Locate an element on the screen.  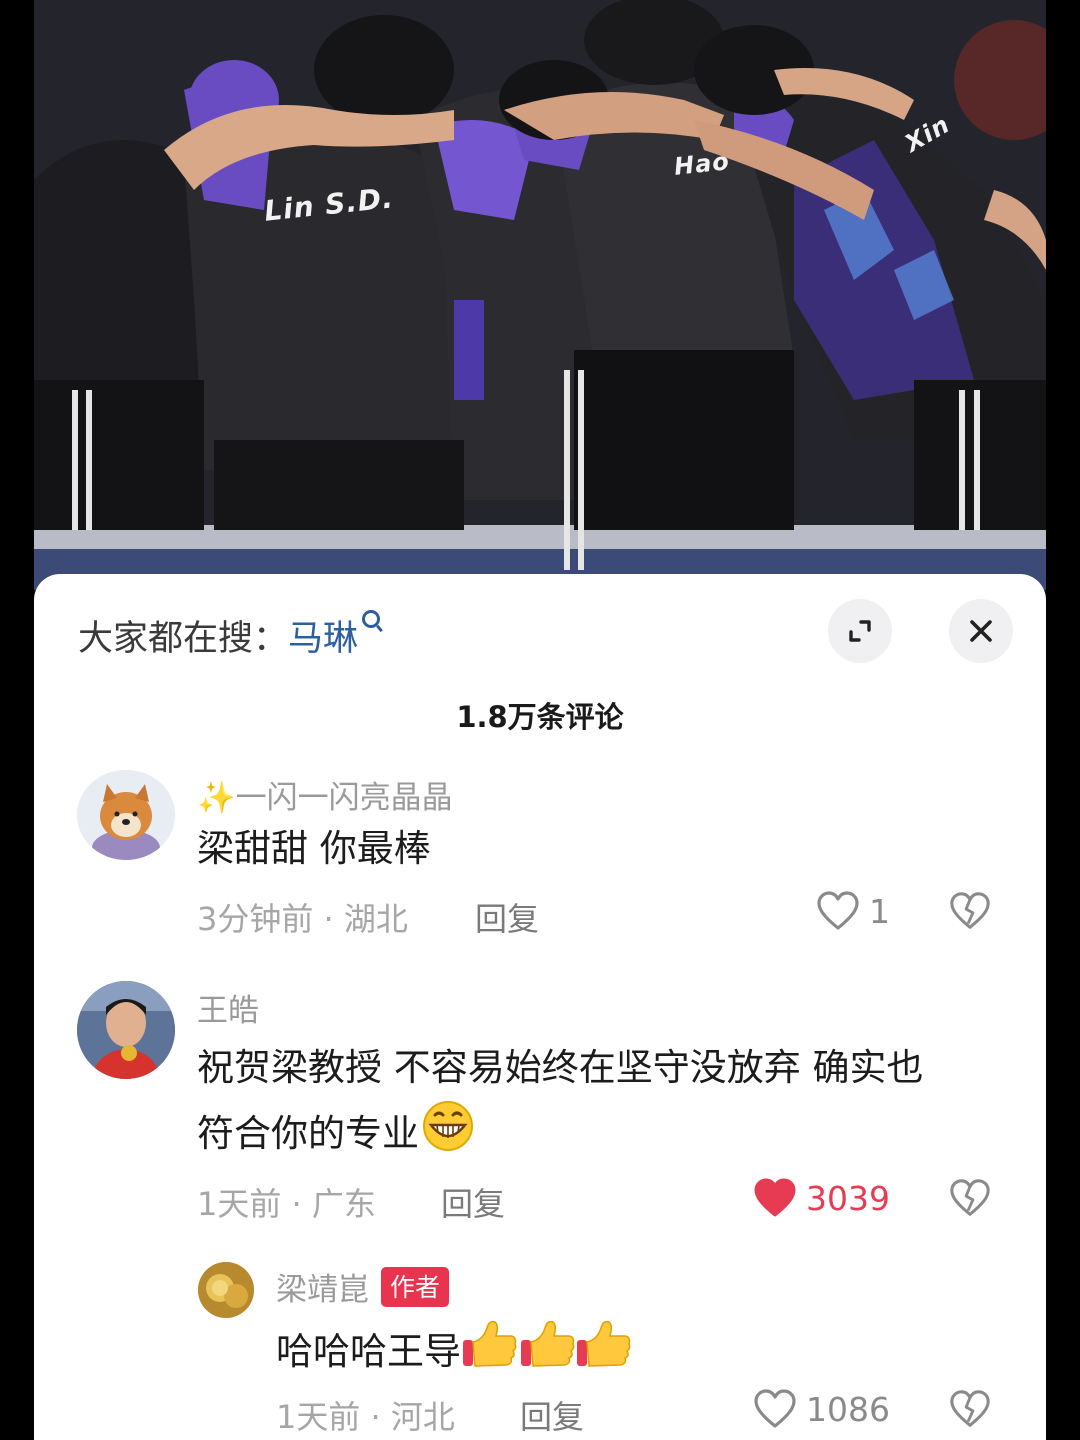
trending-search-bar: 大家都在搜：马琳 is located at coordinates (229, 635).